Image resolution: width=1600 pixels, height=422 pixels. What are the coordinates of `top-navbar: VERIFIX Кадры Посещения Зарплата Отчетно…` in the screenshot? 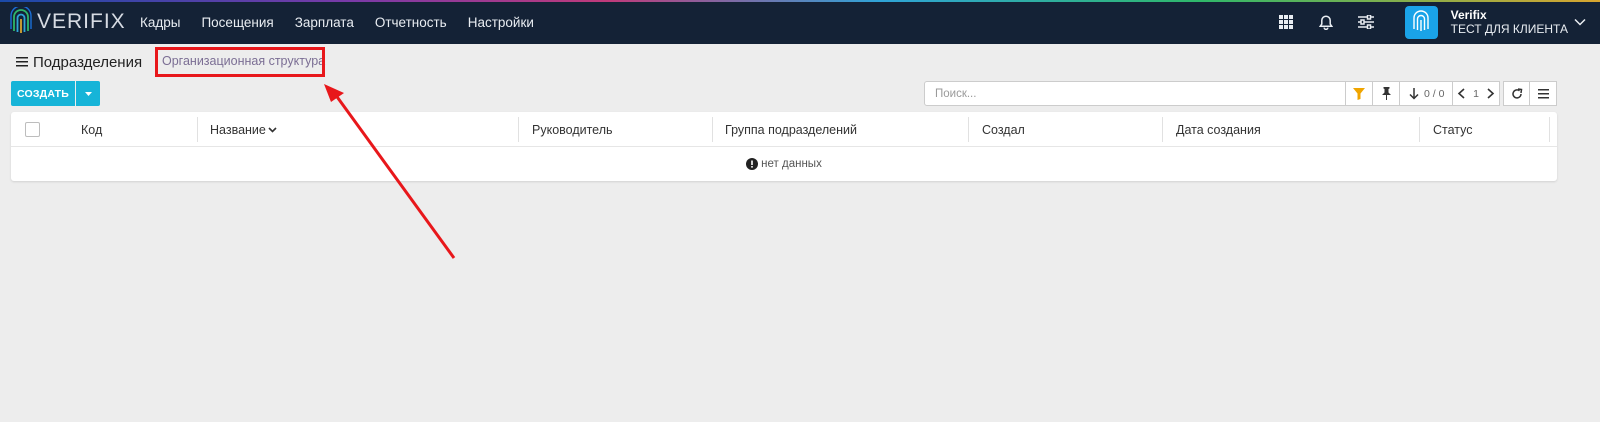 It's located at (800, 22).